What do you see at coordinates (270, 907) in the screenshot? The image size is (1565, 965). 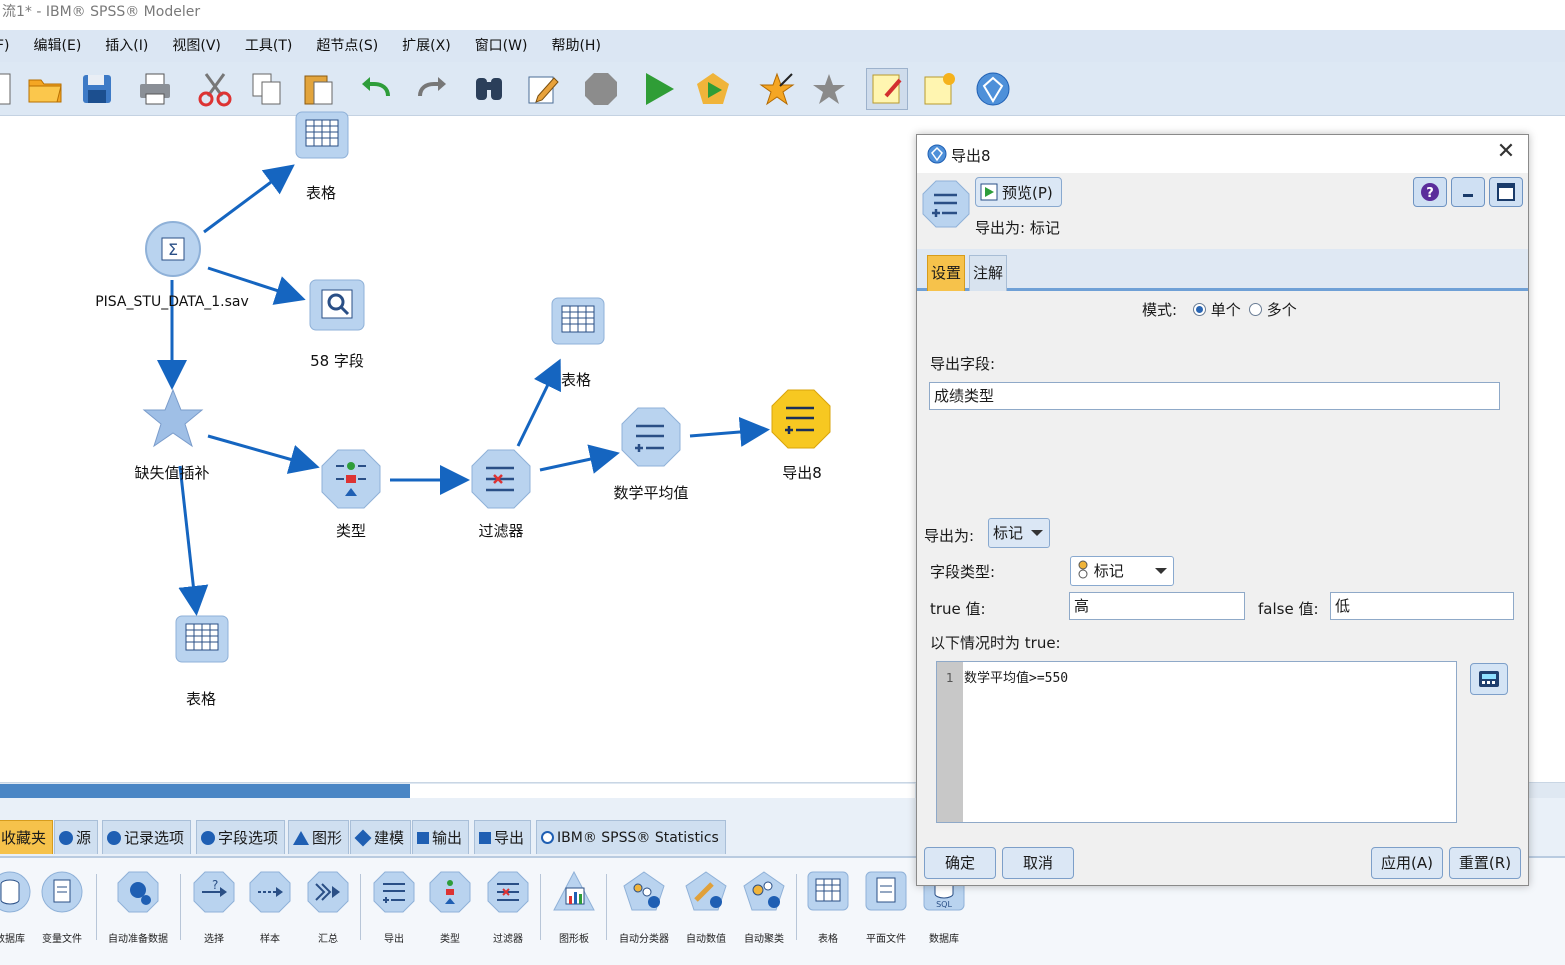 I see `palette-sample: 样本` at bounding box center [270, 907].